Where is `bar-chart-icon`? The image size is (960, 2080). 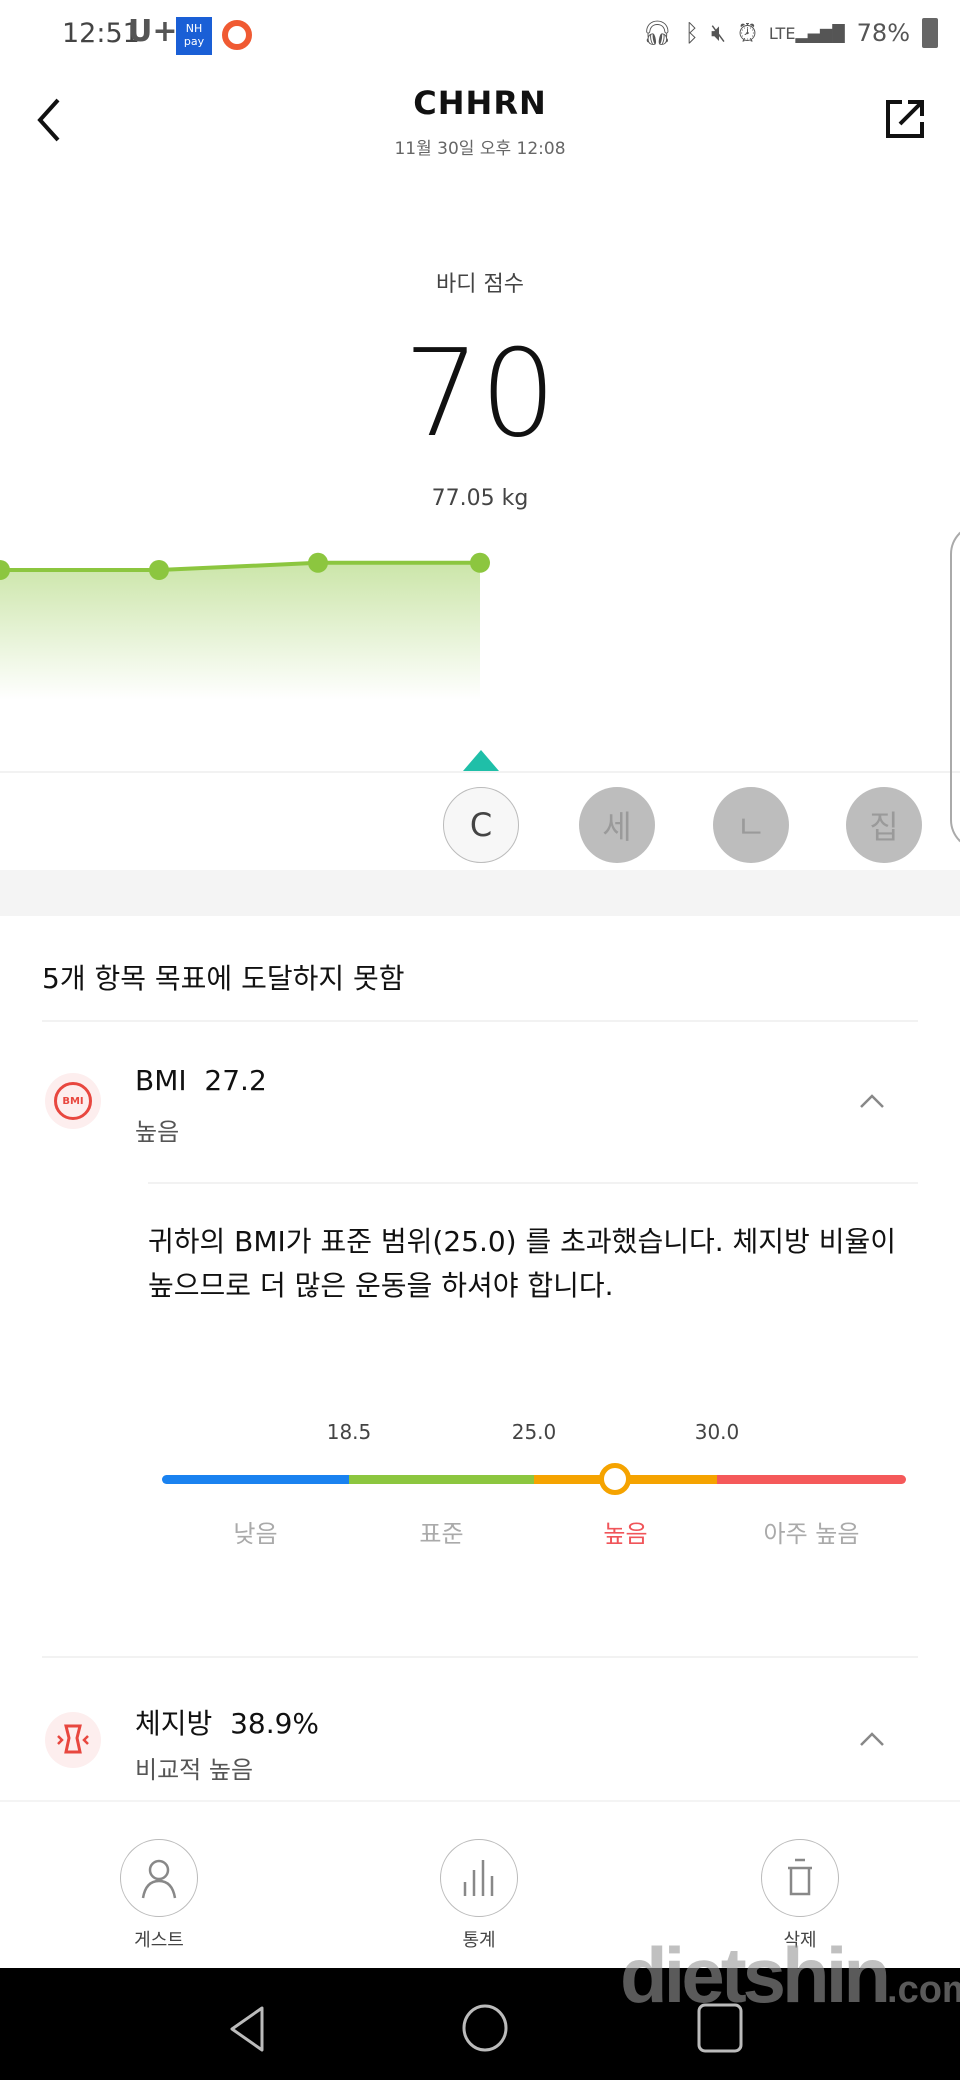
bar-chart-icon is located at coordinates (478, 1878).